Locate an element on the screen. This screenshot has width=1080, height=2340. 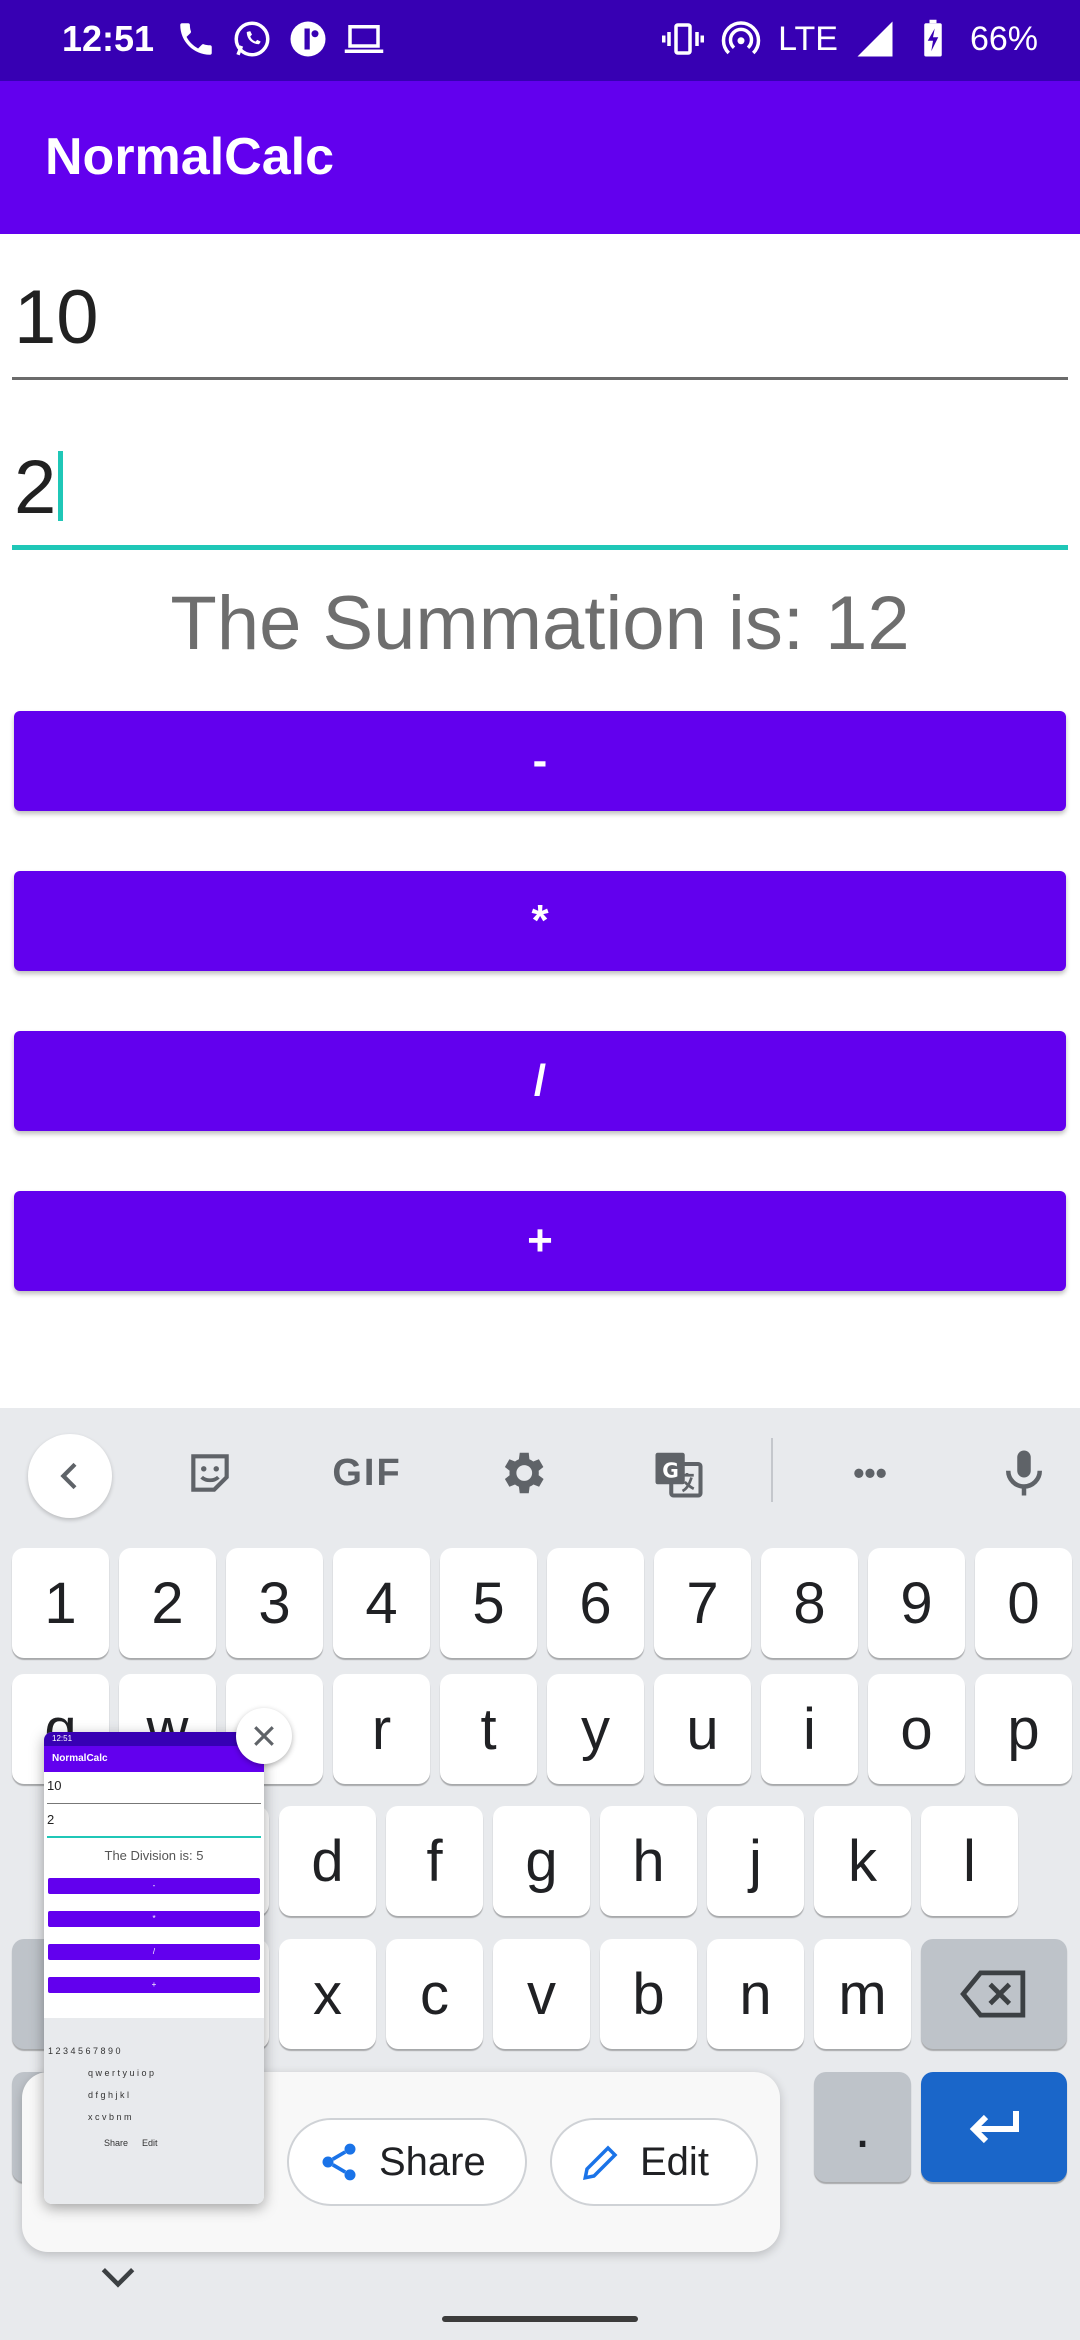
key-4: 4 is located at coordinates (381, 1603).